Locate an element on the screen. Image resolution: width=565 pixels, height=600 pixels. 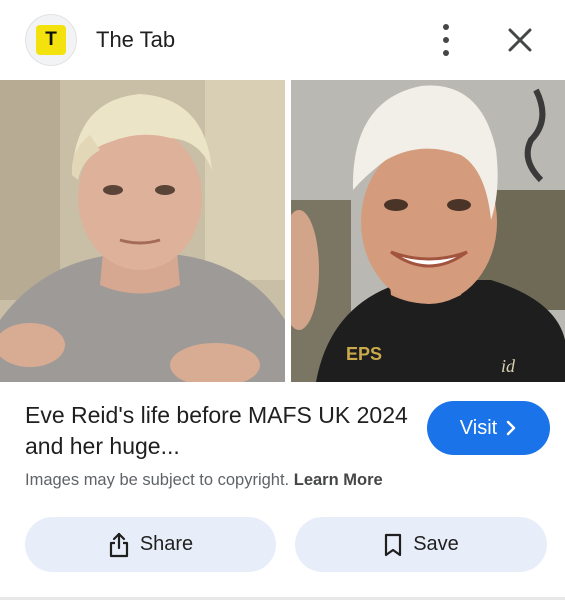
share-button: Share is located at coordinates (150, 544).